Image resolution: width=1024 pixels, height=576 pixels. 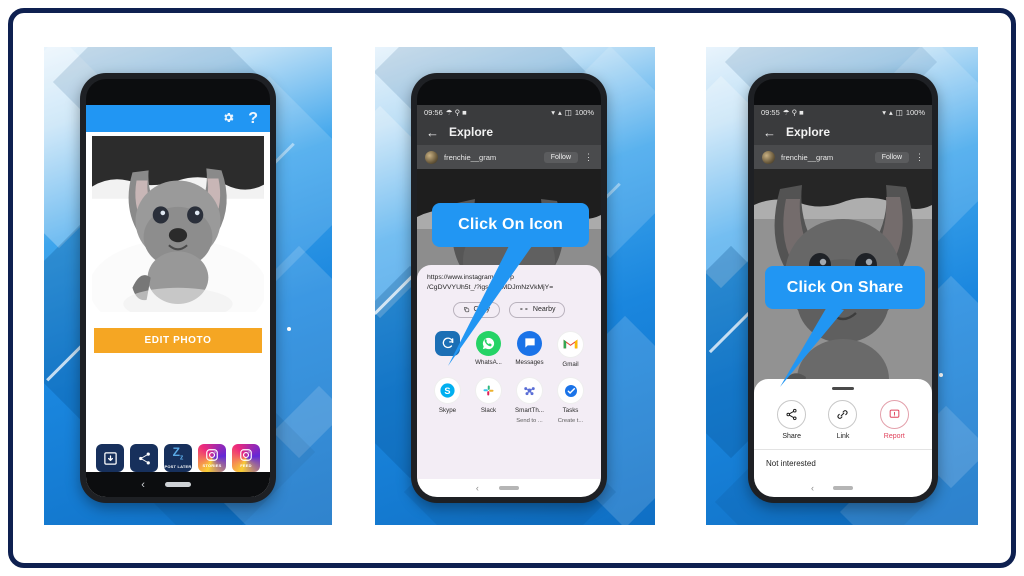 What do you see at coordinates (843, 414) in the screenshot?
I see `link-icon` at bounding box center [843, 414].